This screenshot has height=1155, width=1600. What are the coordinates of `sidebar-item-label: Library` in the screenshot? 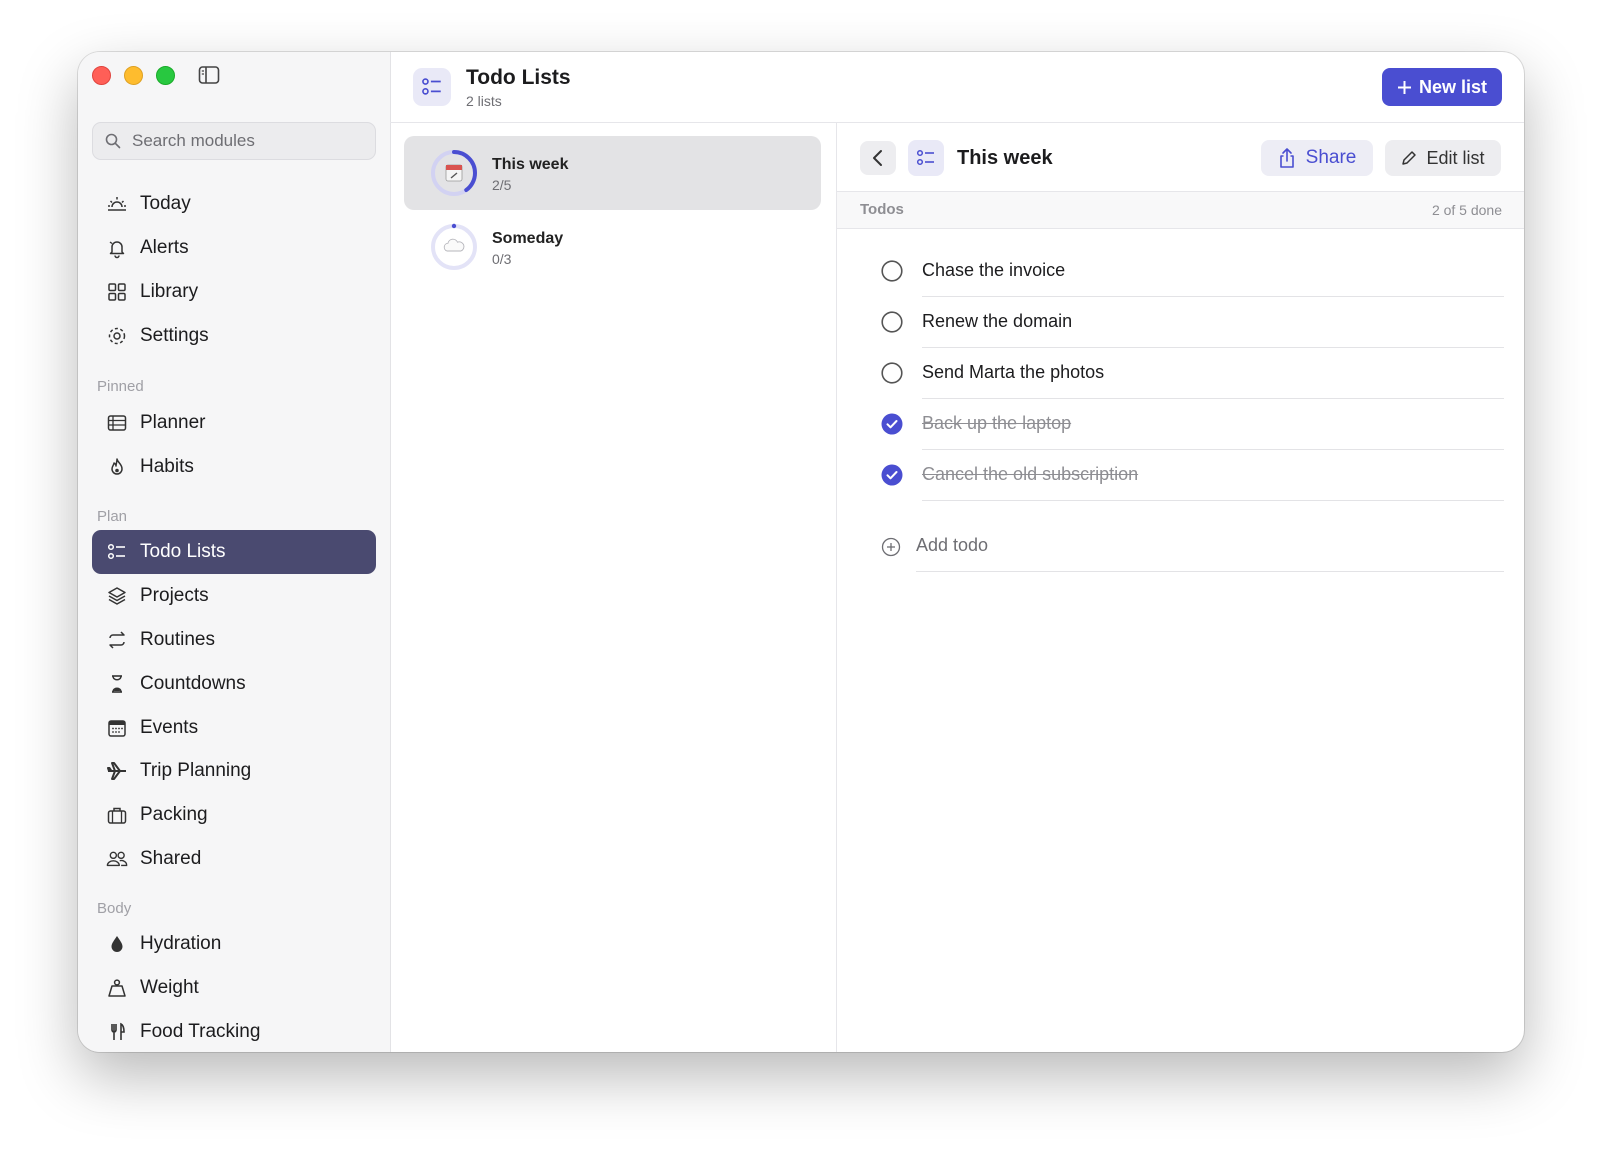 It's located at (169, 291).